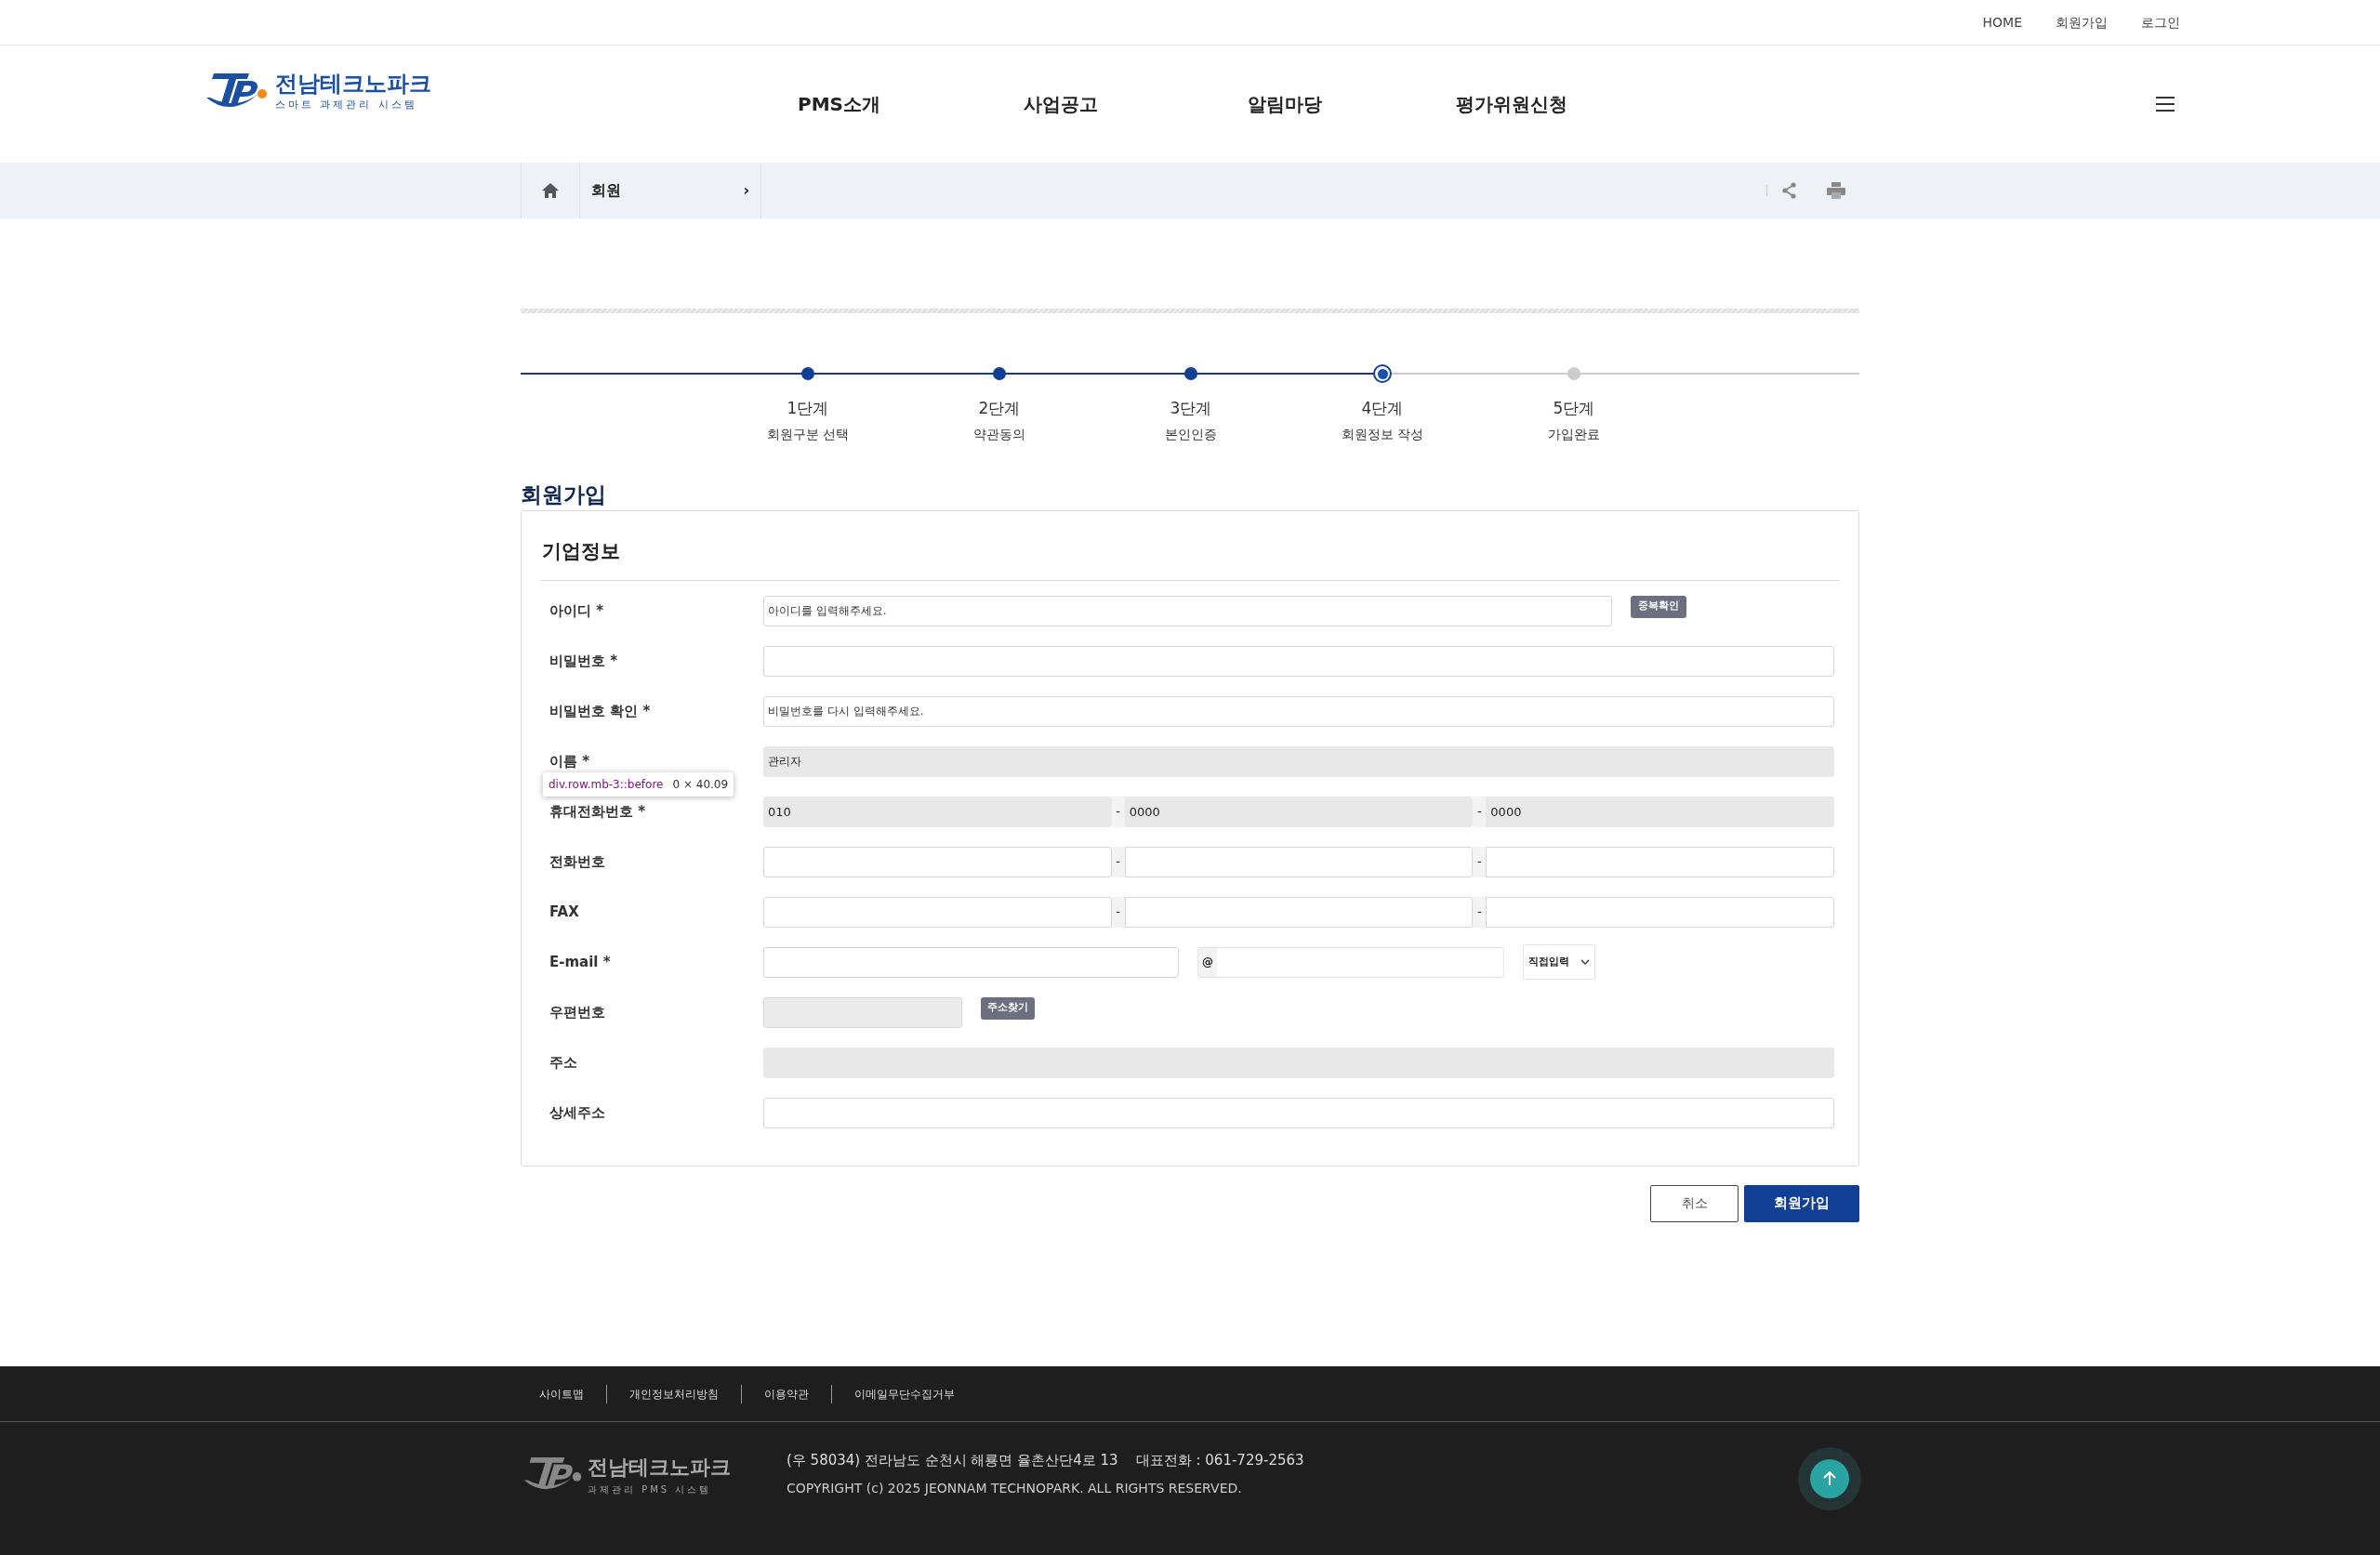  I want to click on field-label: 우편번호, so click(577, 1012).